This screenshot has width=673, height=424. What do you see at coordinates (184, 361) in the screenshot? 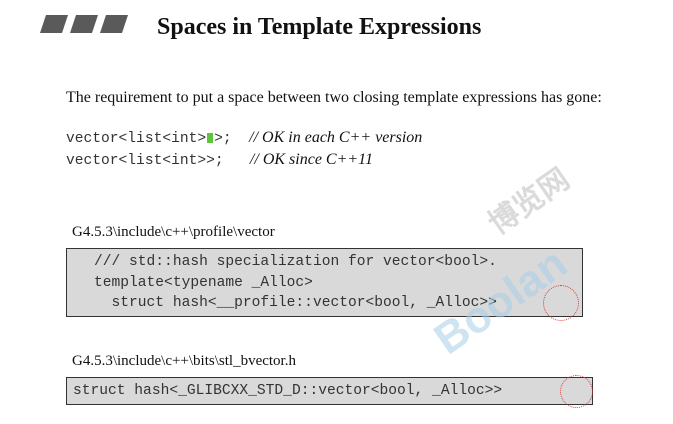
I see `file-path-stl-bvector: G4.5.3\include\c++\bits\stl_bvector.h` at bounding box center [184, 361].